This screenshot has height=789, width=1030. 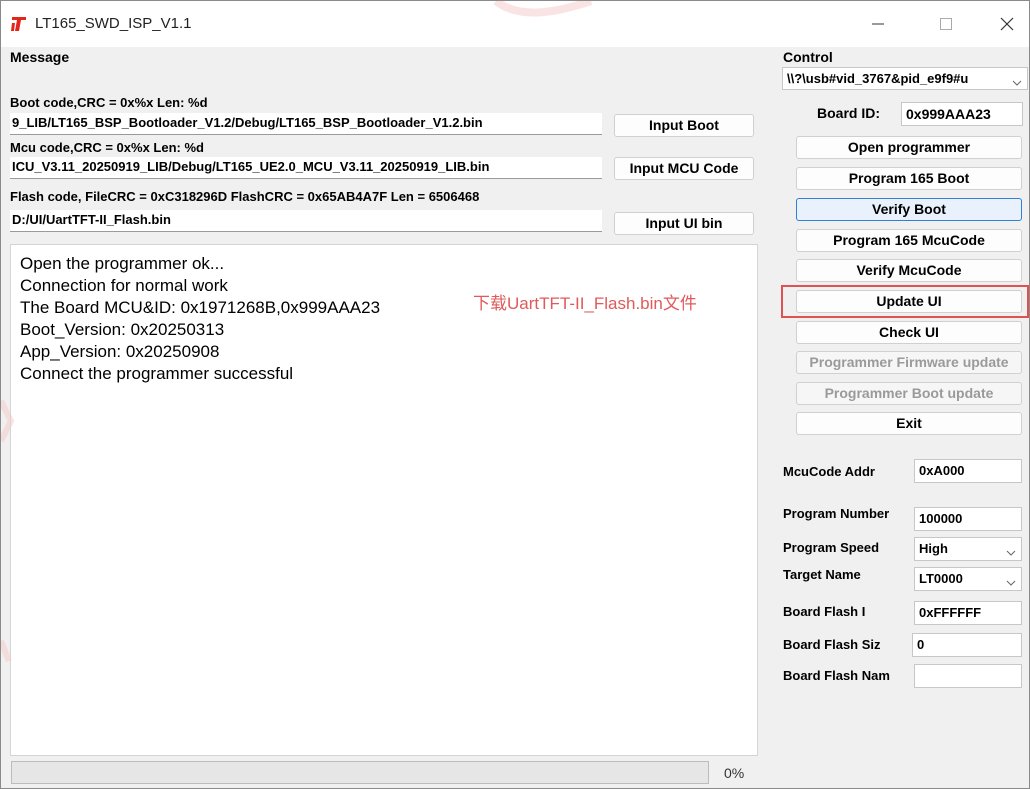 What do you see at coordinates (836, 513) in the screenshot?
I see `program-number-label: Program Number` at bounding box center [836, 513].